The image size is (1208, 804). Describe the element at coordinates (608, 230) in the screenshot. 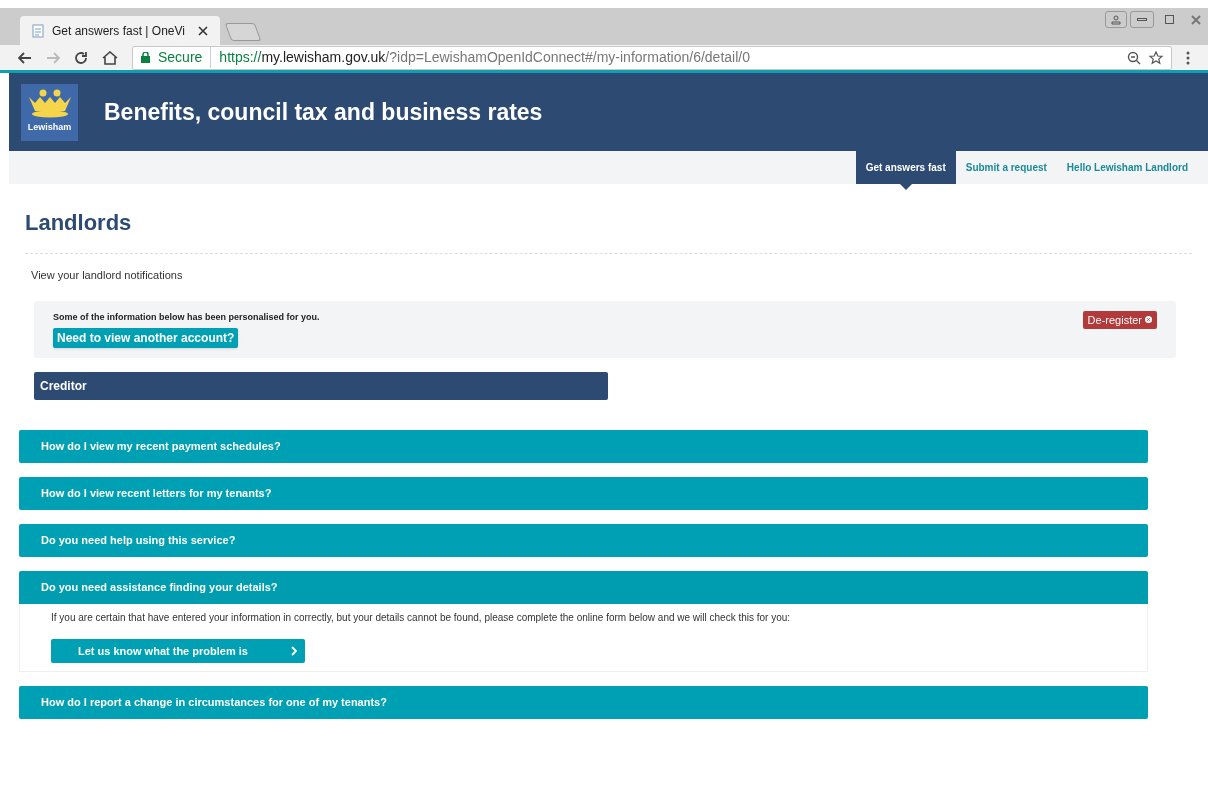

I see `page-heading: Landlords` at that location.